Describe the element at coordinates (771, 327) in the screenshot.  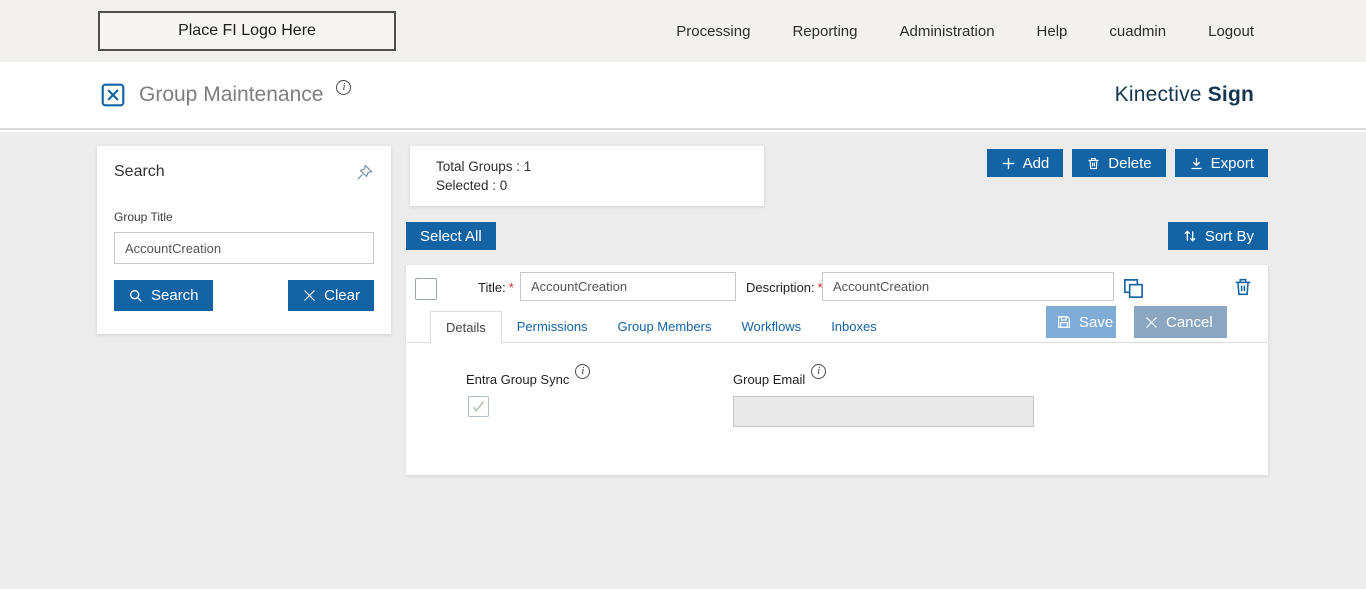
I see `tab-workflows: Workflows` at that location.